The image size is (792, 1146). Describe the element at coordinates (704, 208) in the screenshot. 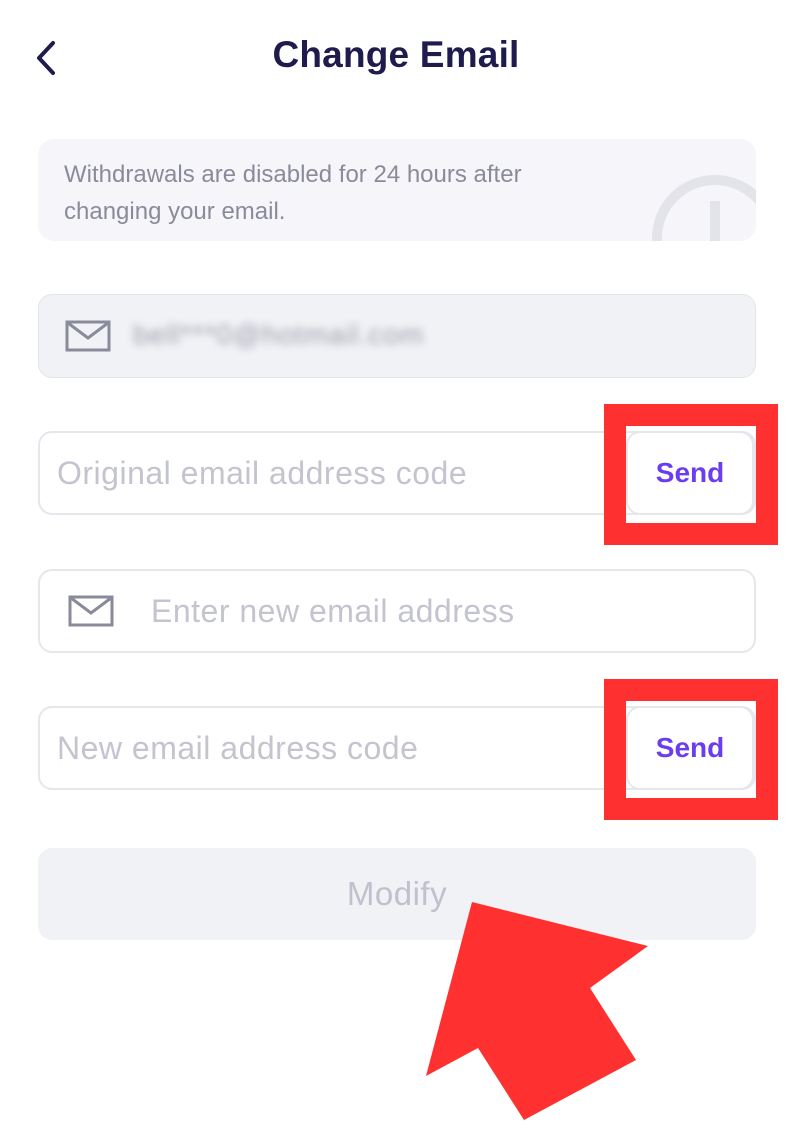

I see `info-icon` at that location.